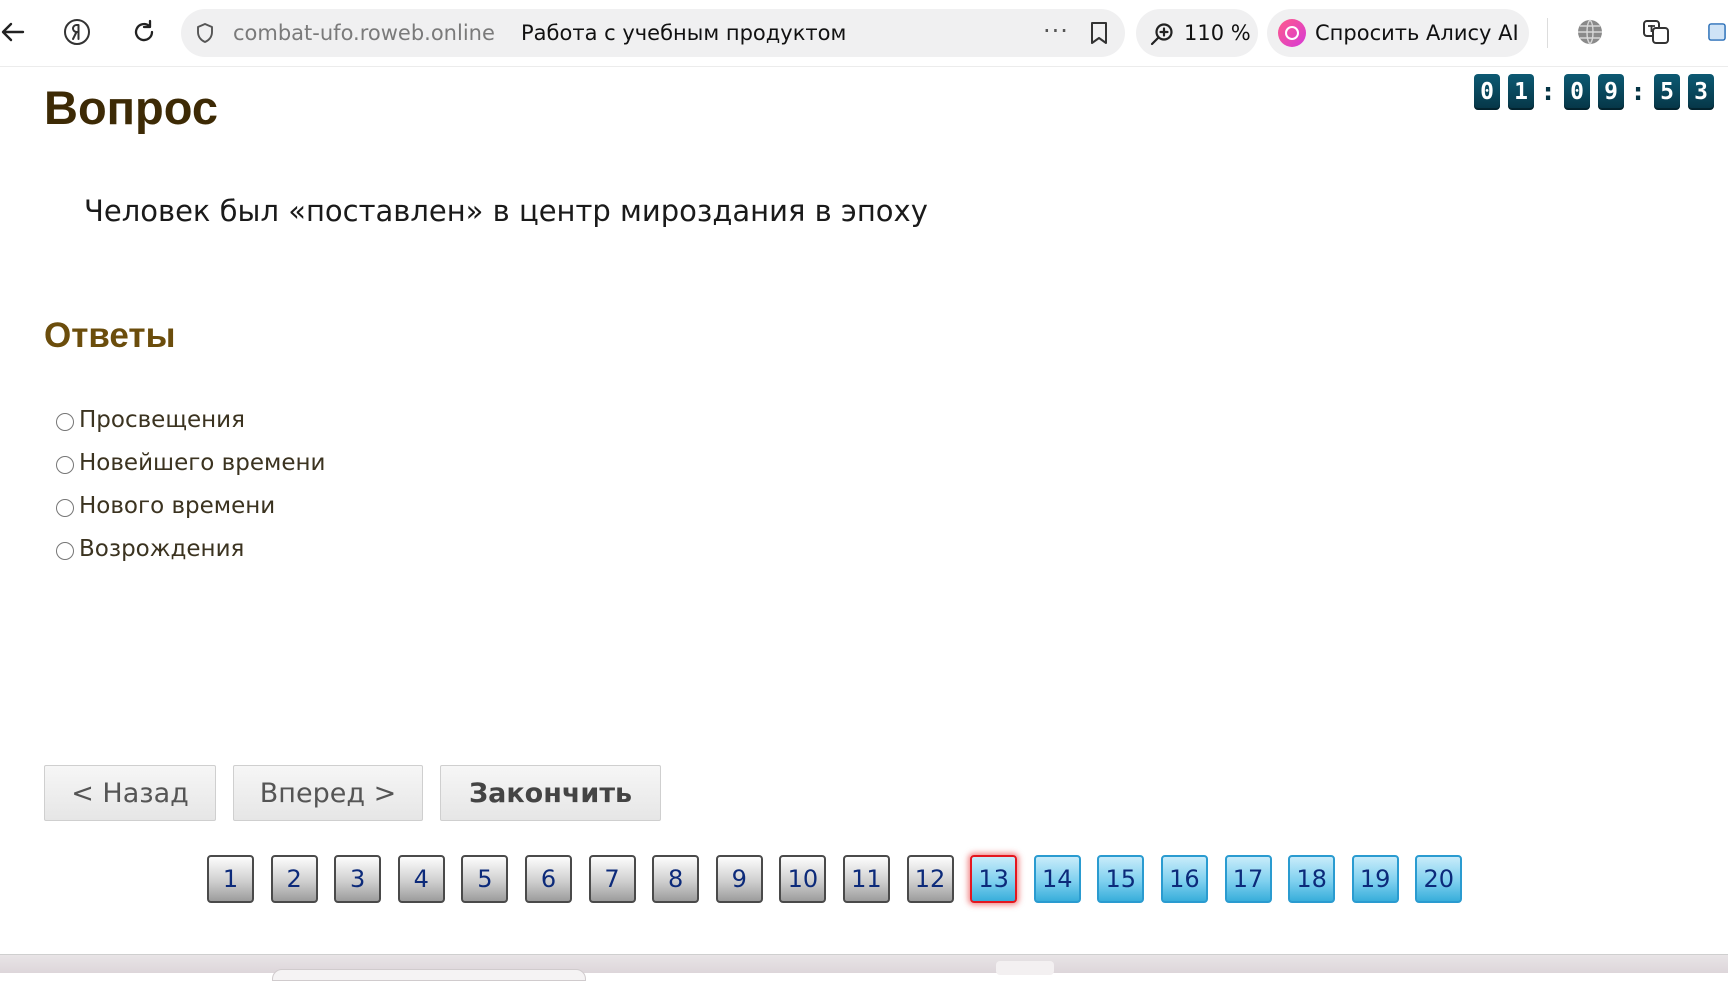 This screenshot has height=981, width=1728. Describe the element at coordinates (1656, 32) in the screenshot. I see `translate-icon` at that location.